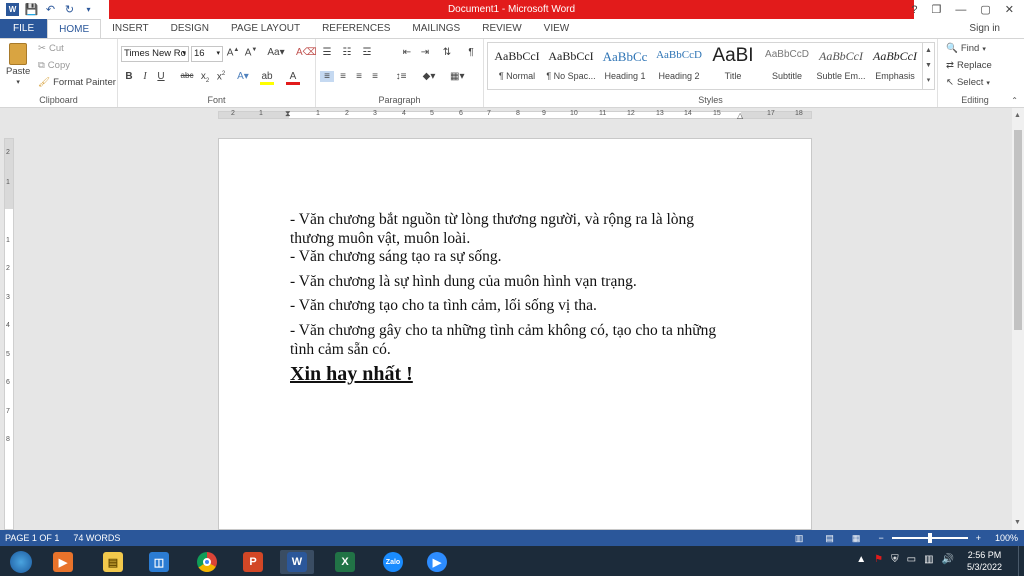 Image resolution: width=1024 pixels, height=576 pixels. I want to click on style-heading-1: AaBbCc Heading 1, so click(625, 66).